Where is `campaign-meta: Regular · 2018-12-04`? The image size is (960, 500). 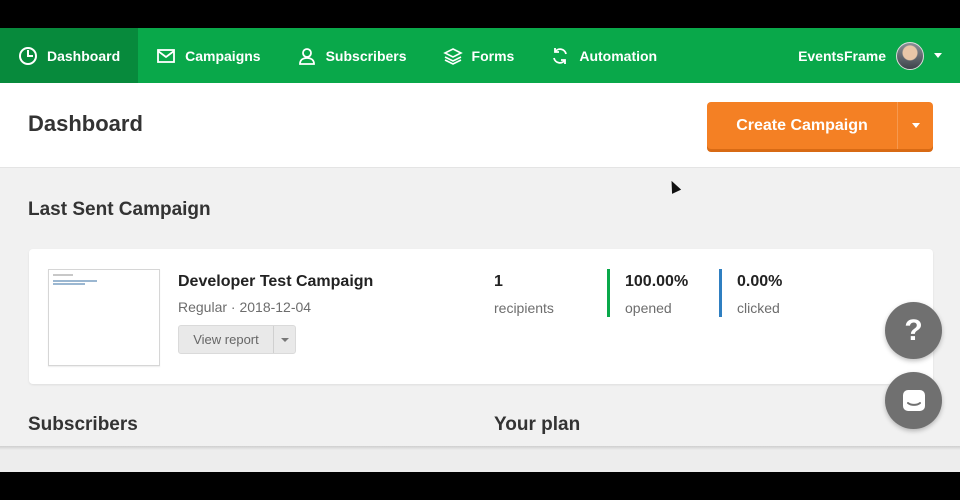 campaign-meta: Regular · 2018-12-04 is located at coordinates (245, 307).